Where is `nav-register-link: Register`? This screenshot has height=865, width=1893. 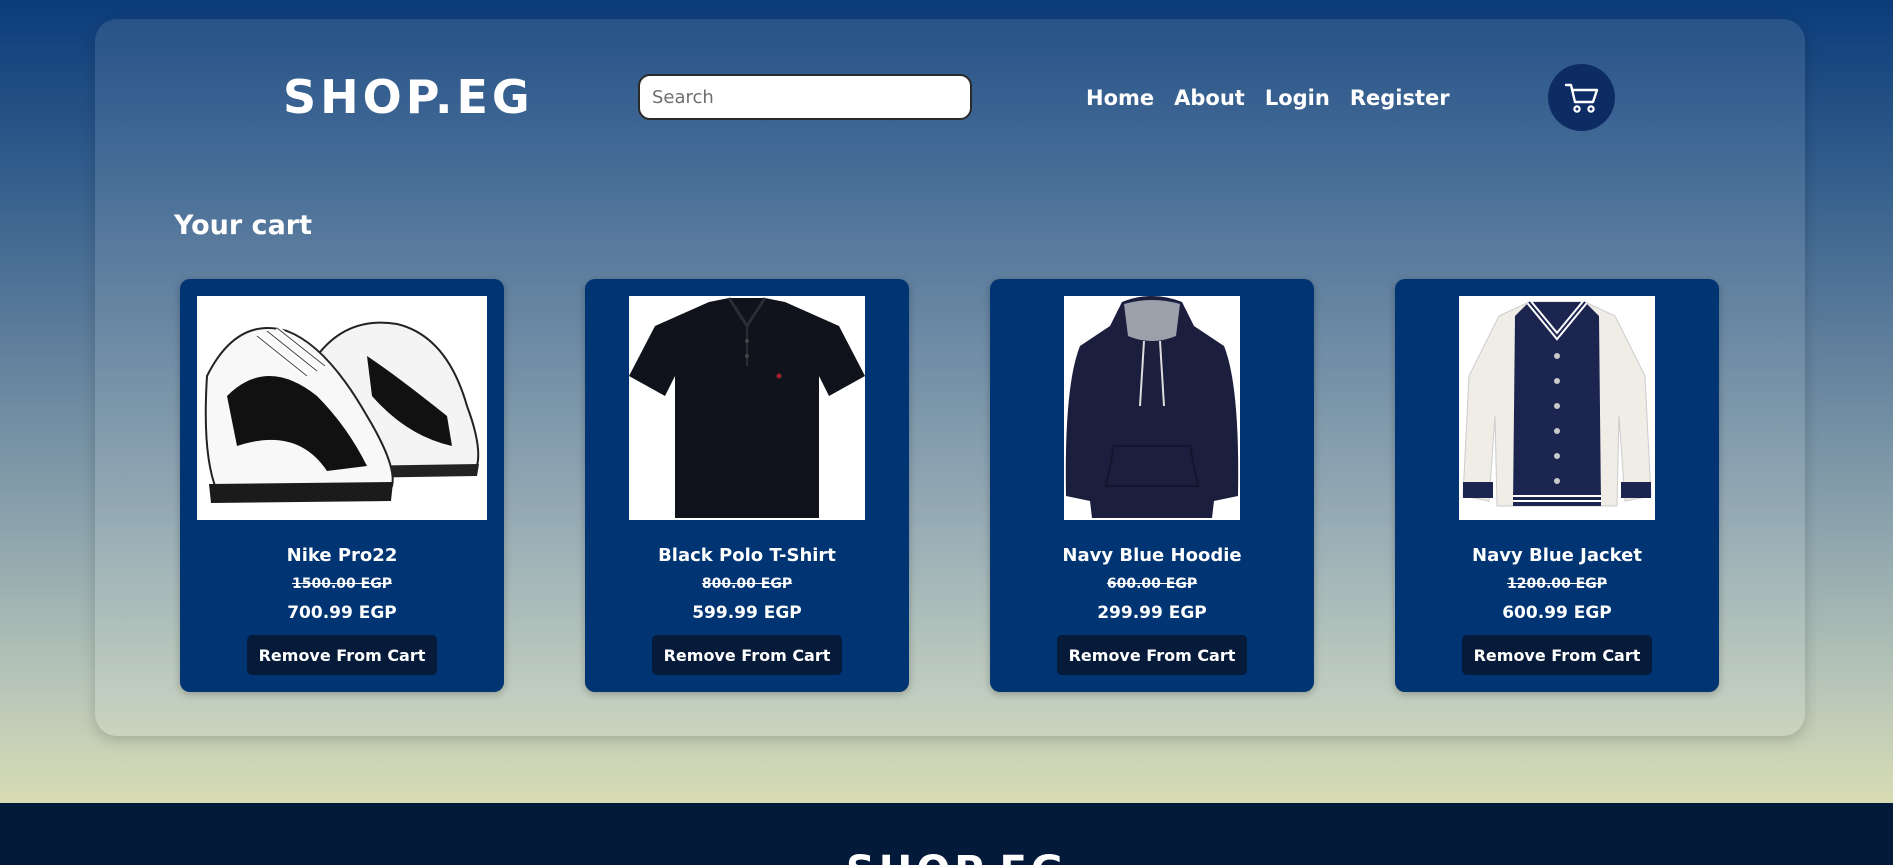 nav-register-link: Register is located at coordinates (1400, 98).